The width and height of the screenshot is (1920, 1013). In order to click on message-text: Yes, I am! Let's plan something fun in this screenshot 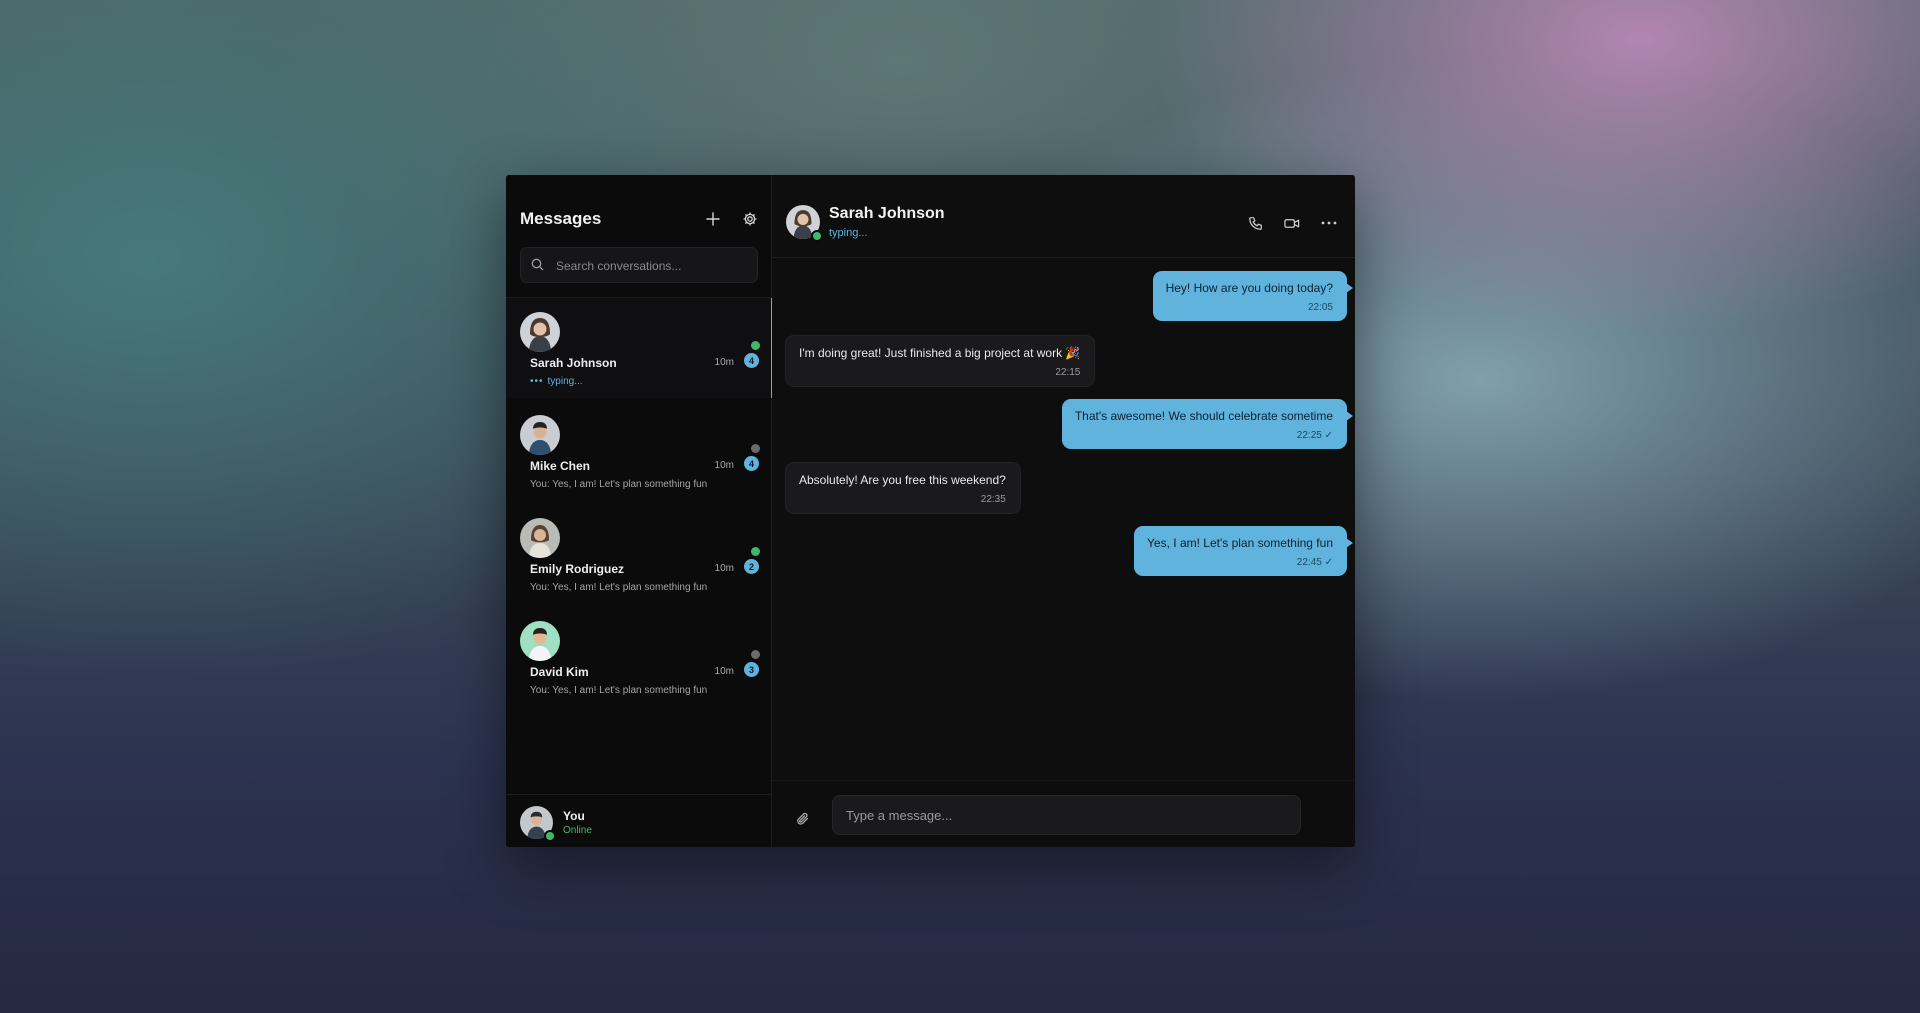, I will do `click(1240, 543)`.